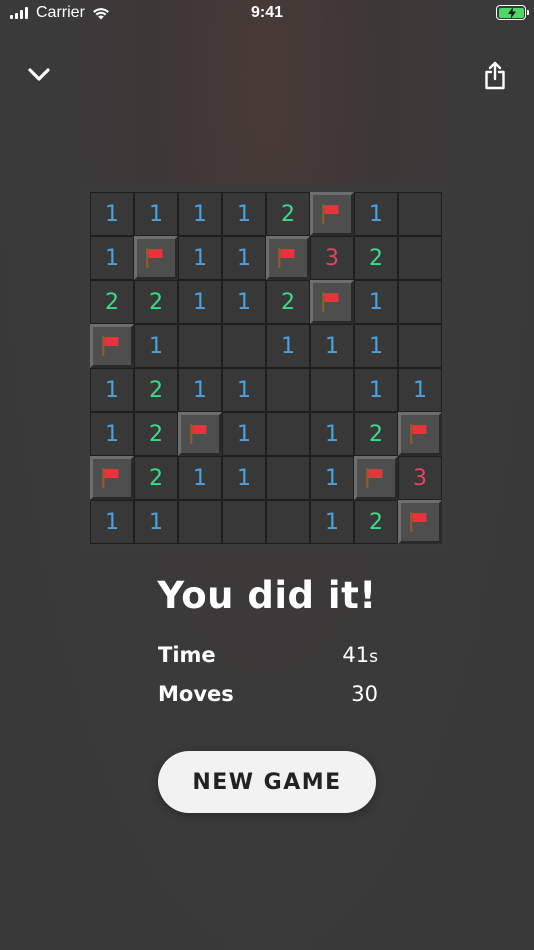  Describe the element at coordinates (267, 595) in the screenshot. I see `result-title: You did it!` at that location.